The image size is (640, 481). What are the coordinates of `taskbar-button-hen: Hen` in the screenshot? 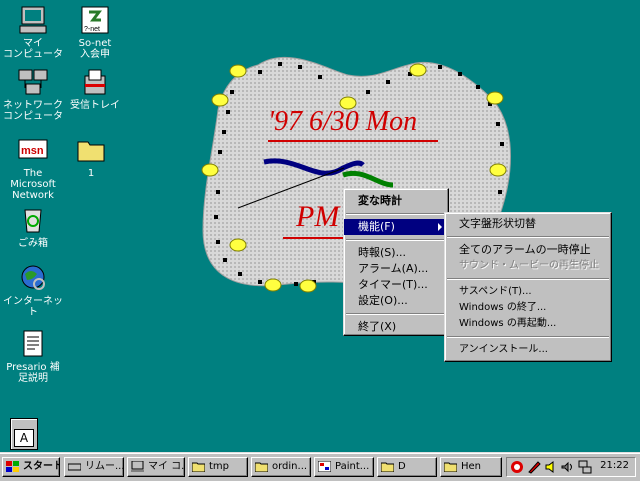 It's located at (471, 467).